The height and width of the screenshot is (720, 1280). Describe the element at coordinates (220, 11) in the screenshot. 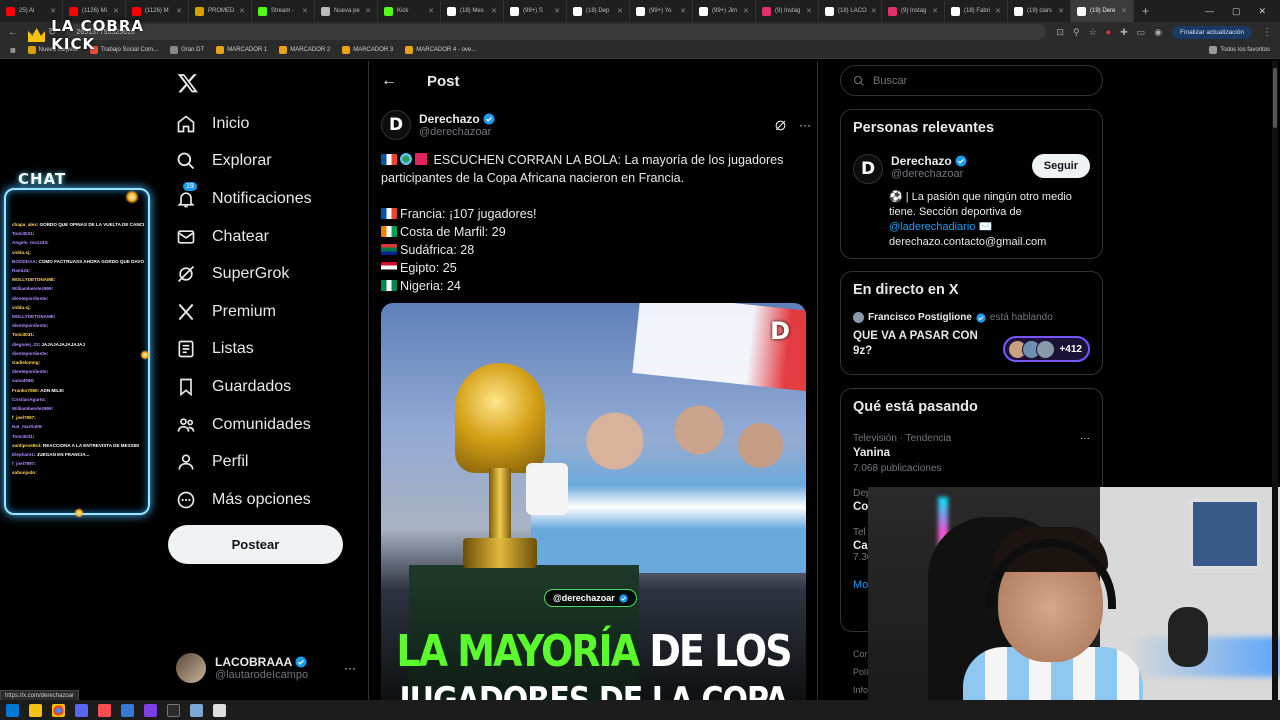

I see `browser-tab: PROMED ✕` at that location.